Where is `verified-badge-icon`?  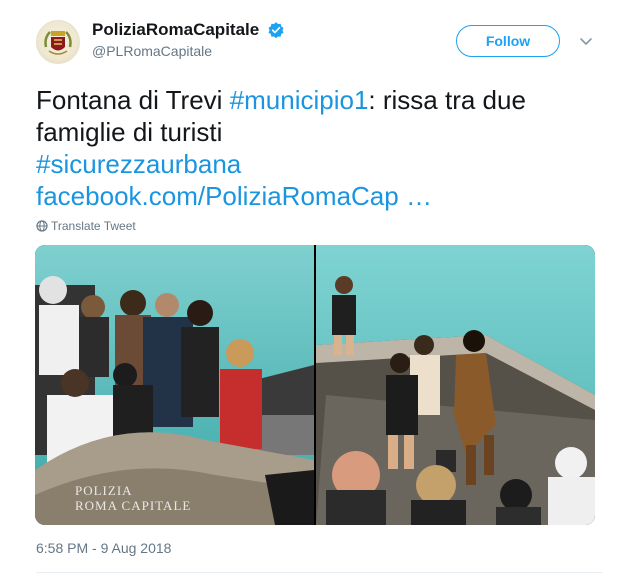
verified-badge-icon is located at coordinates (276, 30).